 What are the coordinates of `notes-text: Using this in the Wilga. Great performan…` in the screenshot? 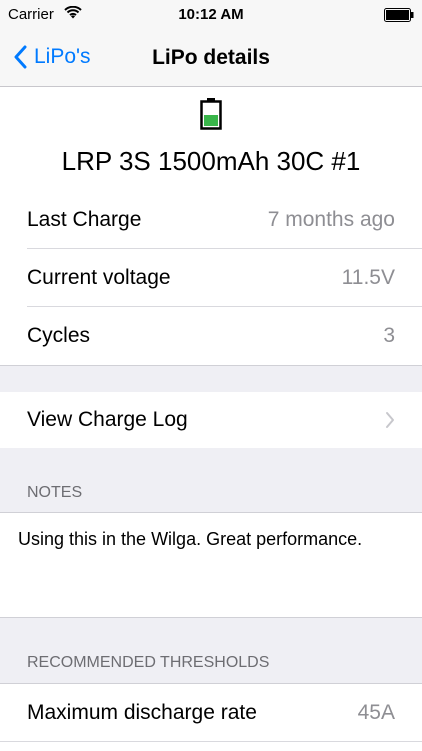 It's located at (190, 539).